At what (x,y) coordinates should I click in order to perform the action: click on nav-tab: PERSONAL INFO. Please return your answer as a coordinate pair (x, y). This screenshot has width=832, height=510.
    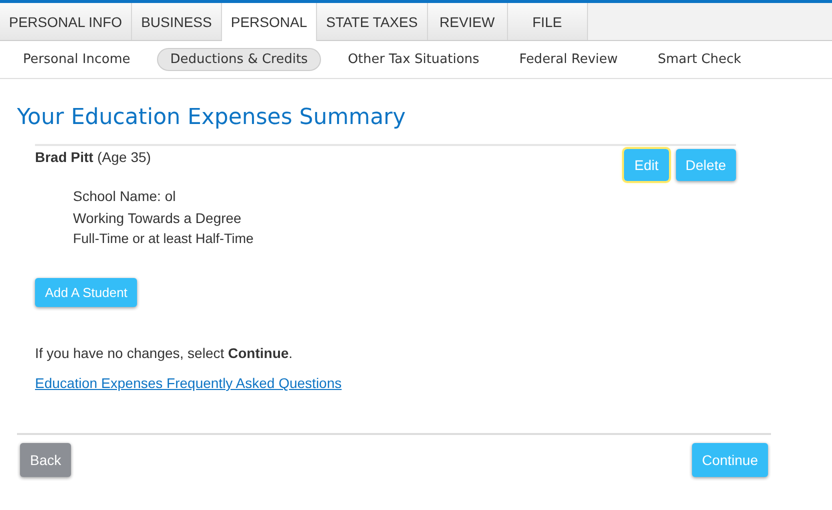
    Looking at the image, I should click on (66, 21).